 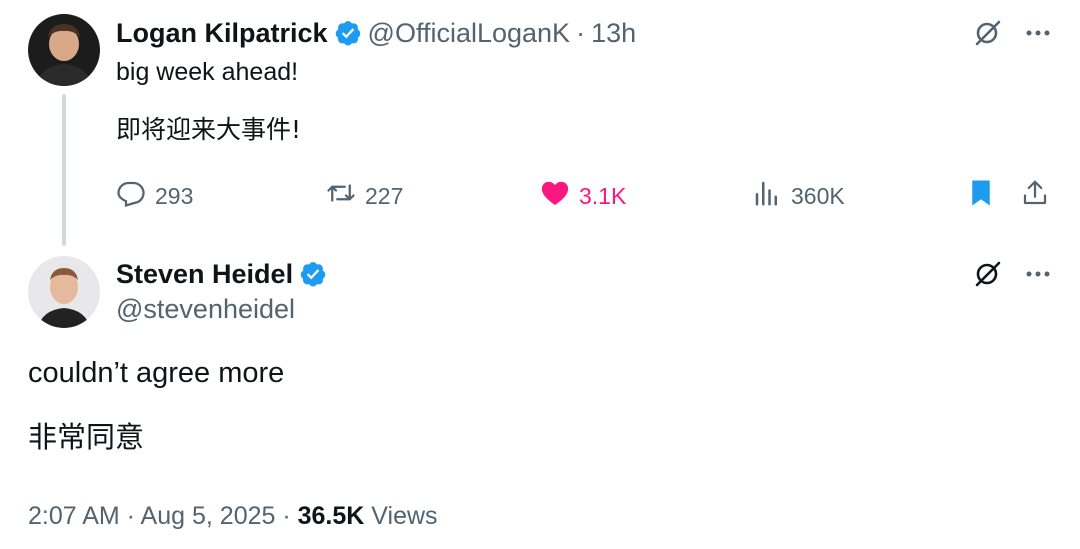 What do you see at coordinates (401, 516) in the screenshot?
I see `tweet-views-label: Views` at bounding box center [401, 516].